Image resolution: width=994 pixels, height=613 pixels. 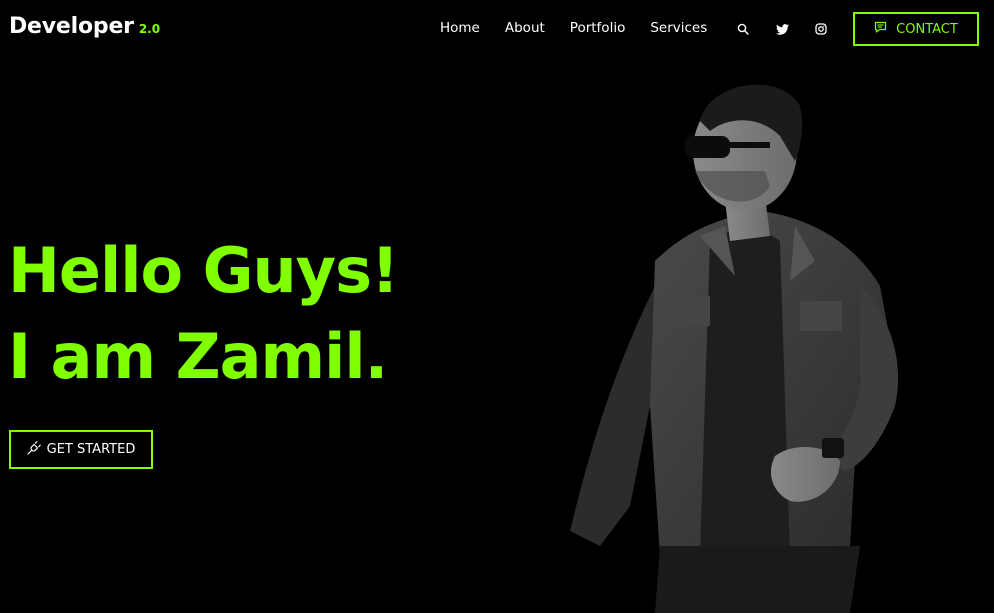 What do you see at coordinates (460, 28) in the screenshot?
I see `nav-link-home: Home` at bounding box center [460, 28].